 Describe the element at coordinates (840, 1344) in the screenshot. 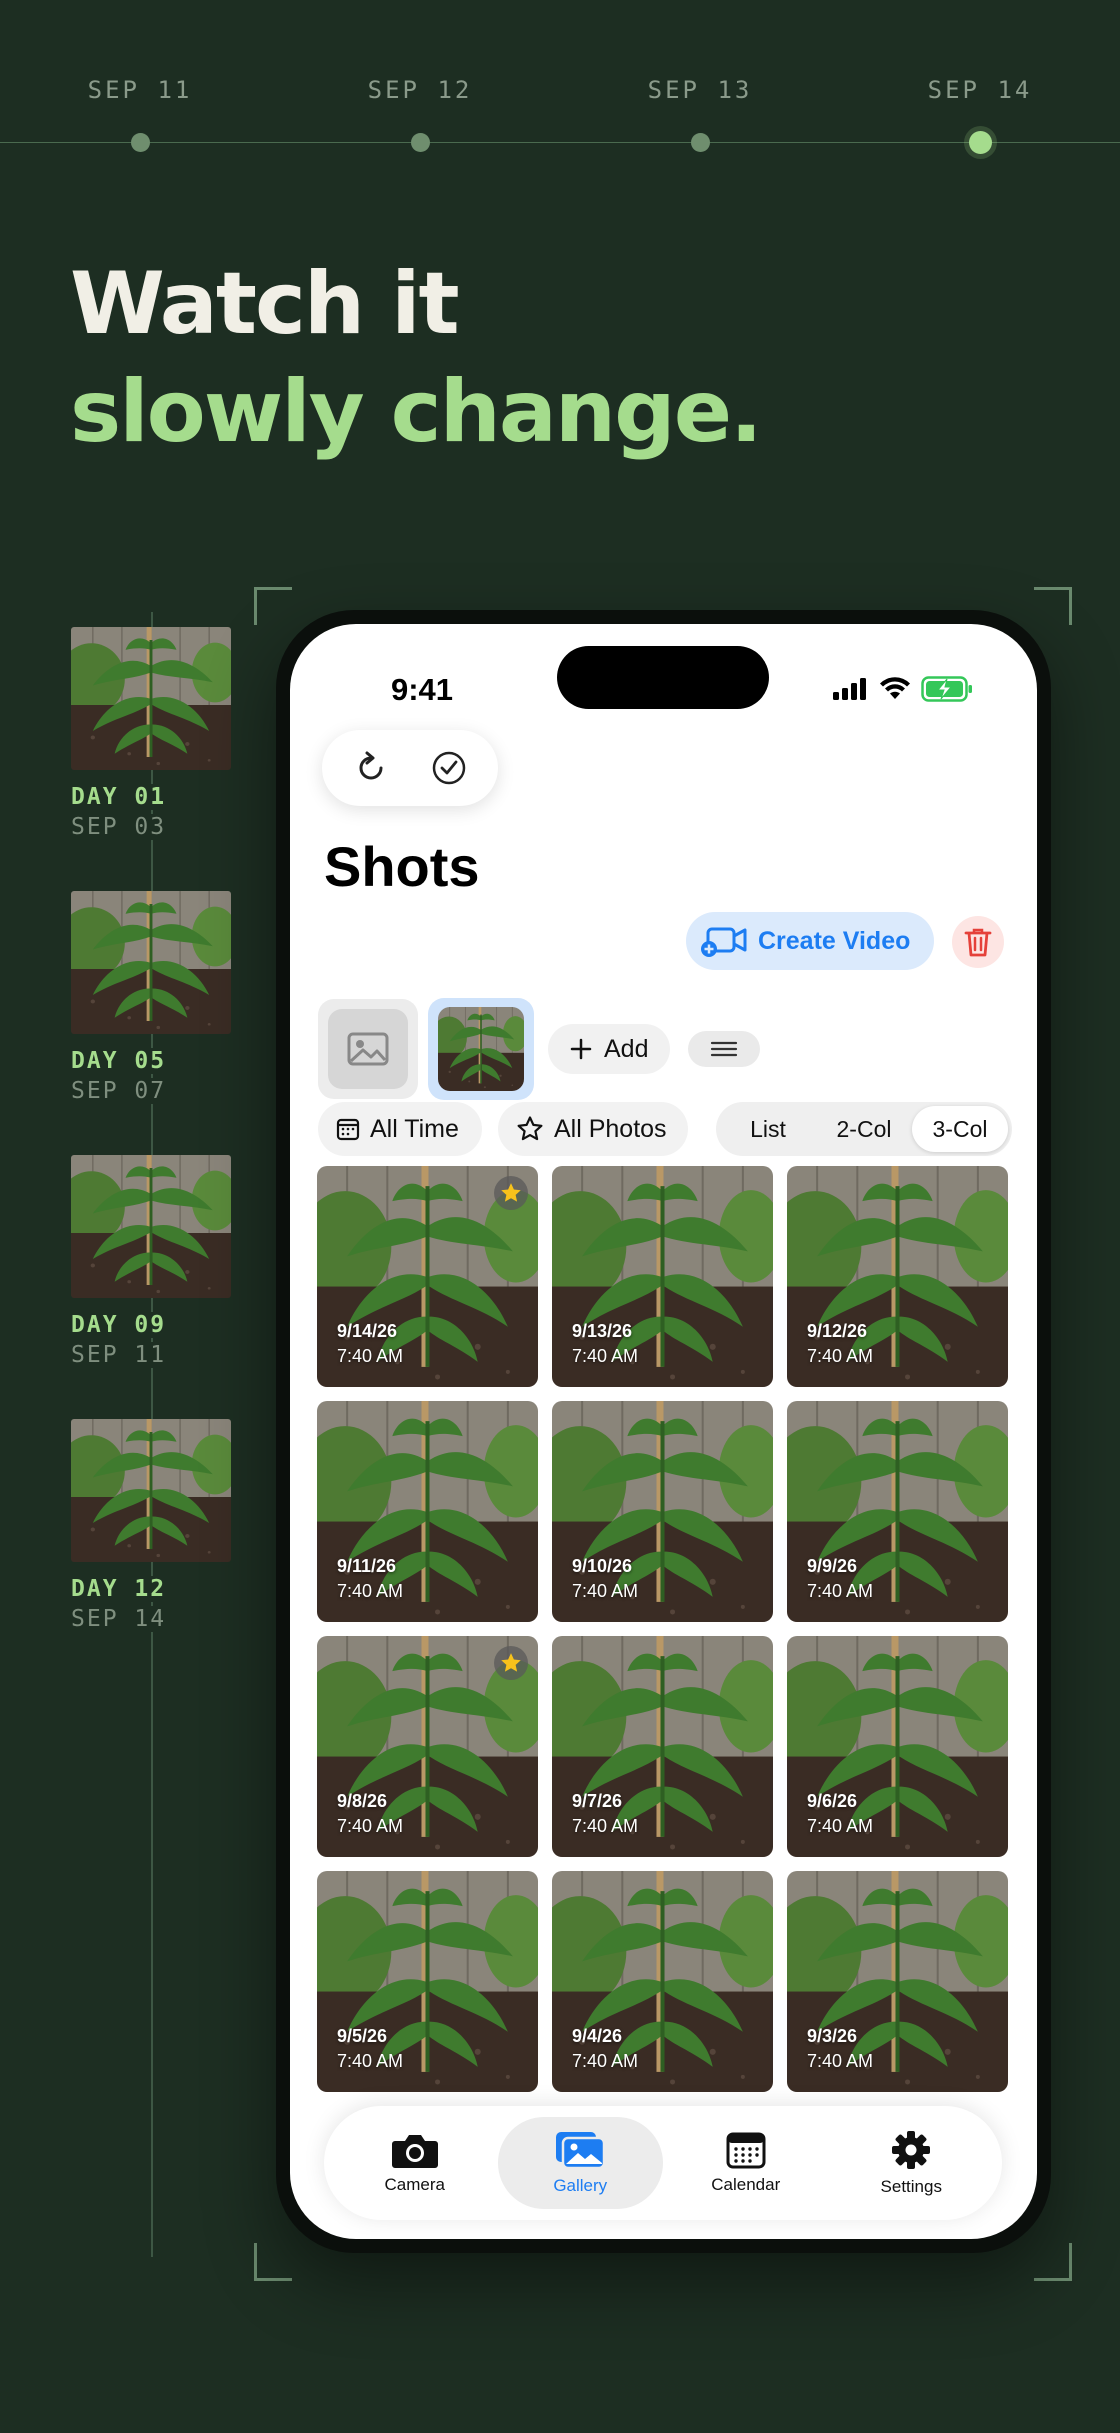

I see `photo-timestamp: 9/12/26 7:40 AM` at that location.